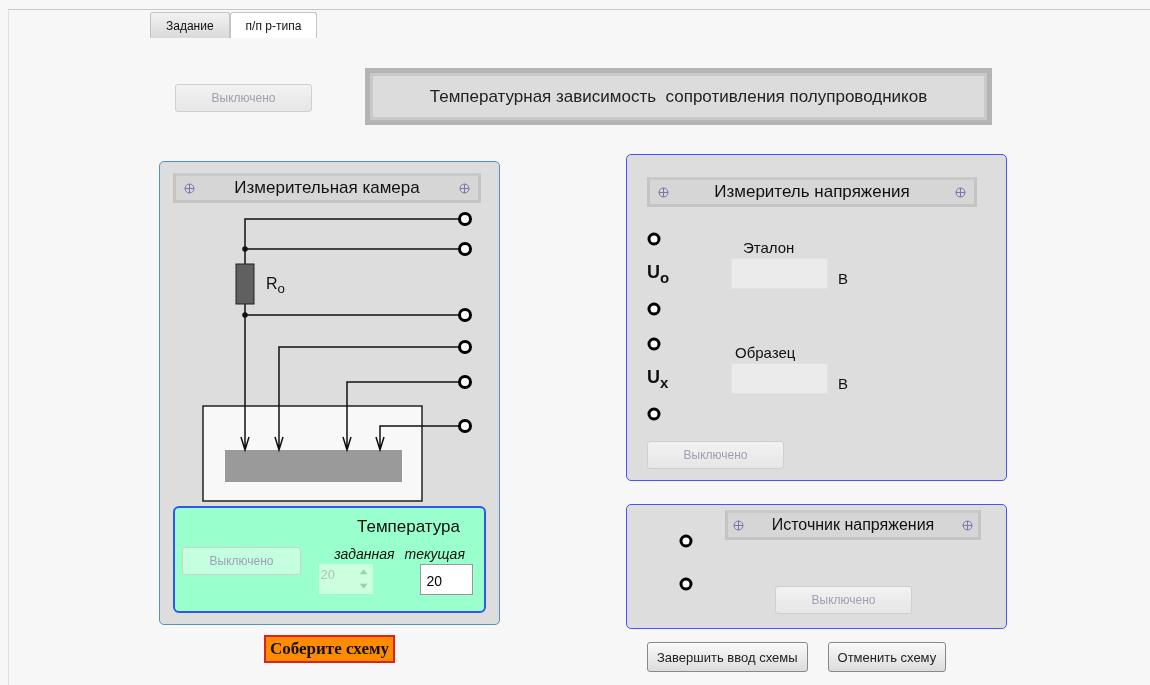 This screenshot has height=685, width=1150. What do you see at coordinates (408, 527) in the screenshot?
I see `temperature-title: Температура` at bounding box center [408, 527].